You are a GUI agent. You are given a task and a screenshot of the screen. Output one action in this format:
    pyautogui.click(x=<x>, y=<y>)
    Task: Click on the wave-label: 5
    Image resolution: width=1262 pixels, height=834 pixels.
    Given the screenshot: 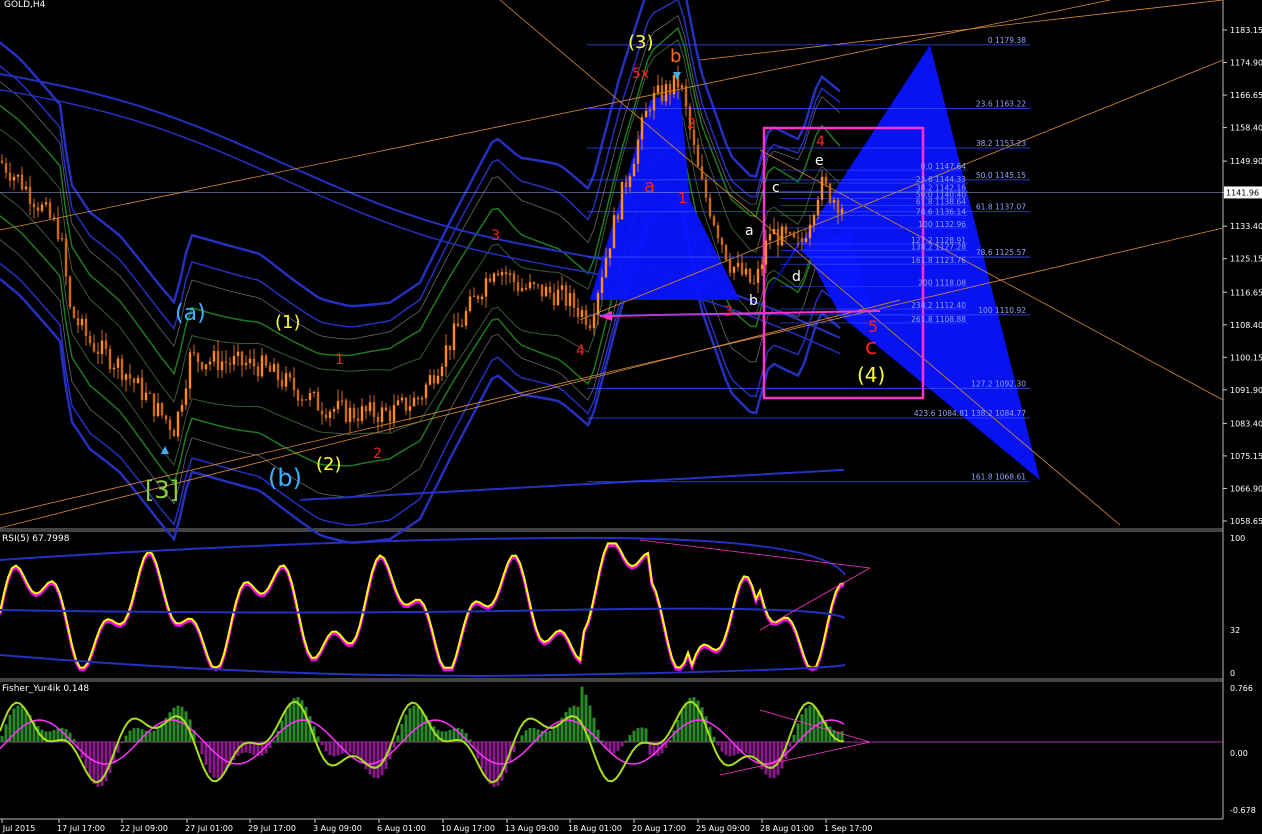 What is the action you would take?
    pyautogui.click(x=873, y=326)
    